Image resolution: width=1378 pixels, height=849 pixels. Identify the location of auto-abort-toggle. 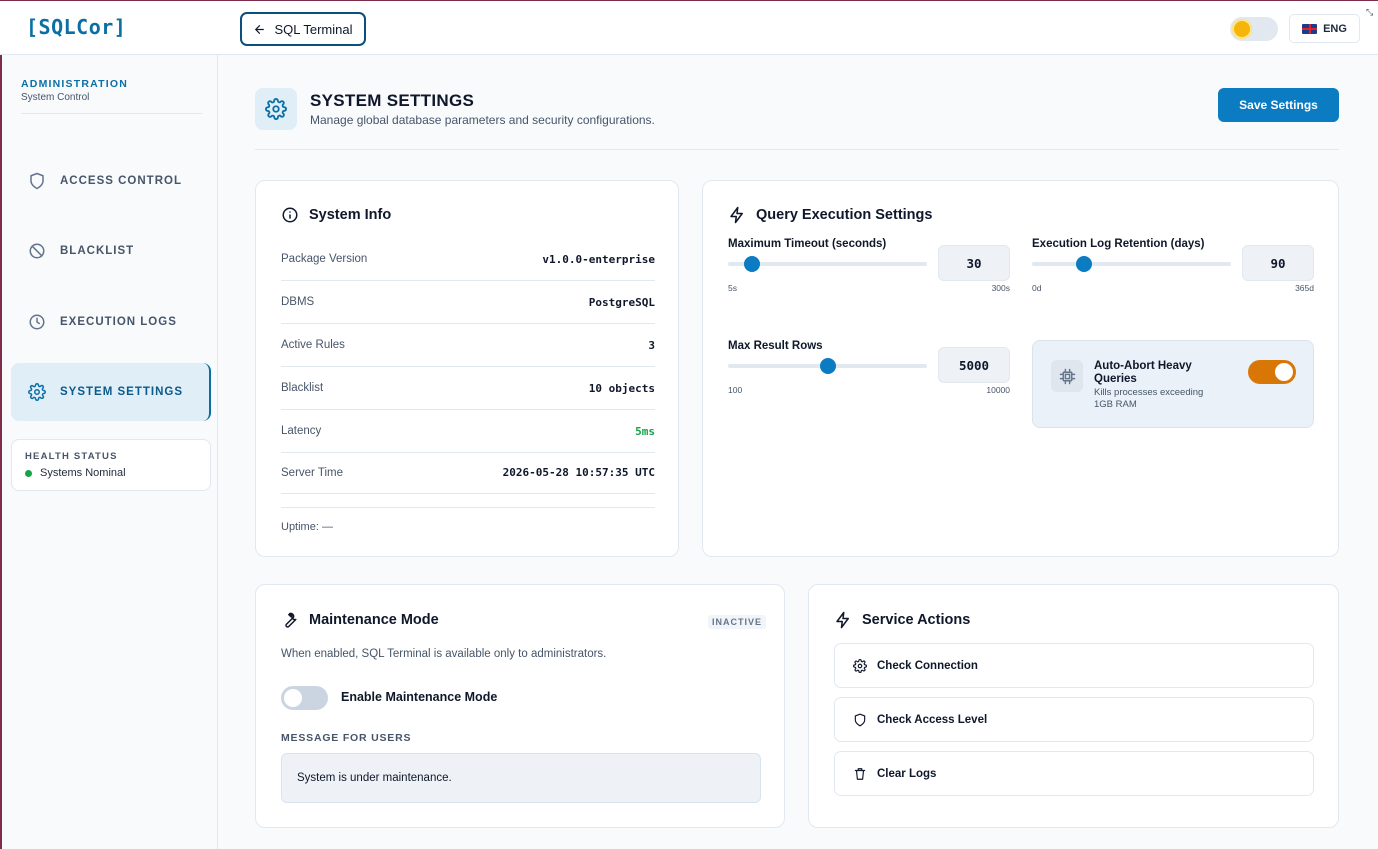
(1272, 372).